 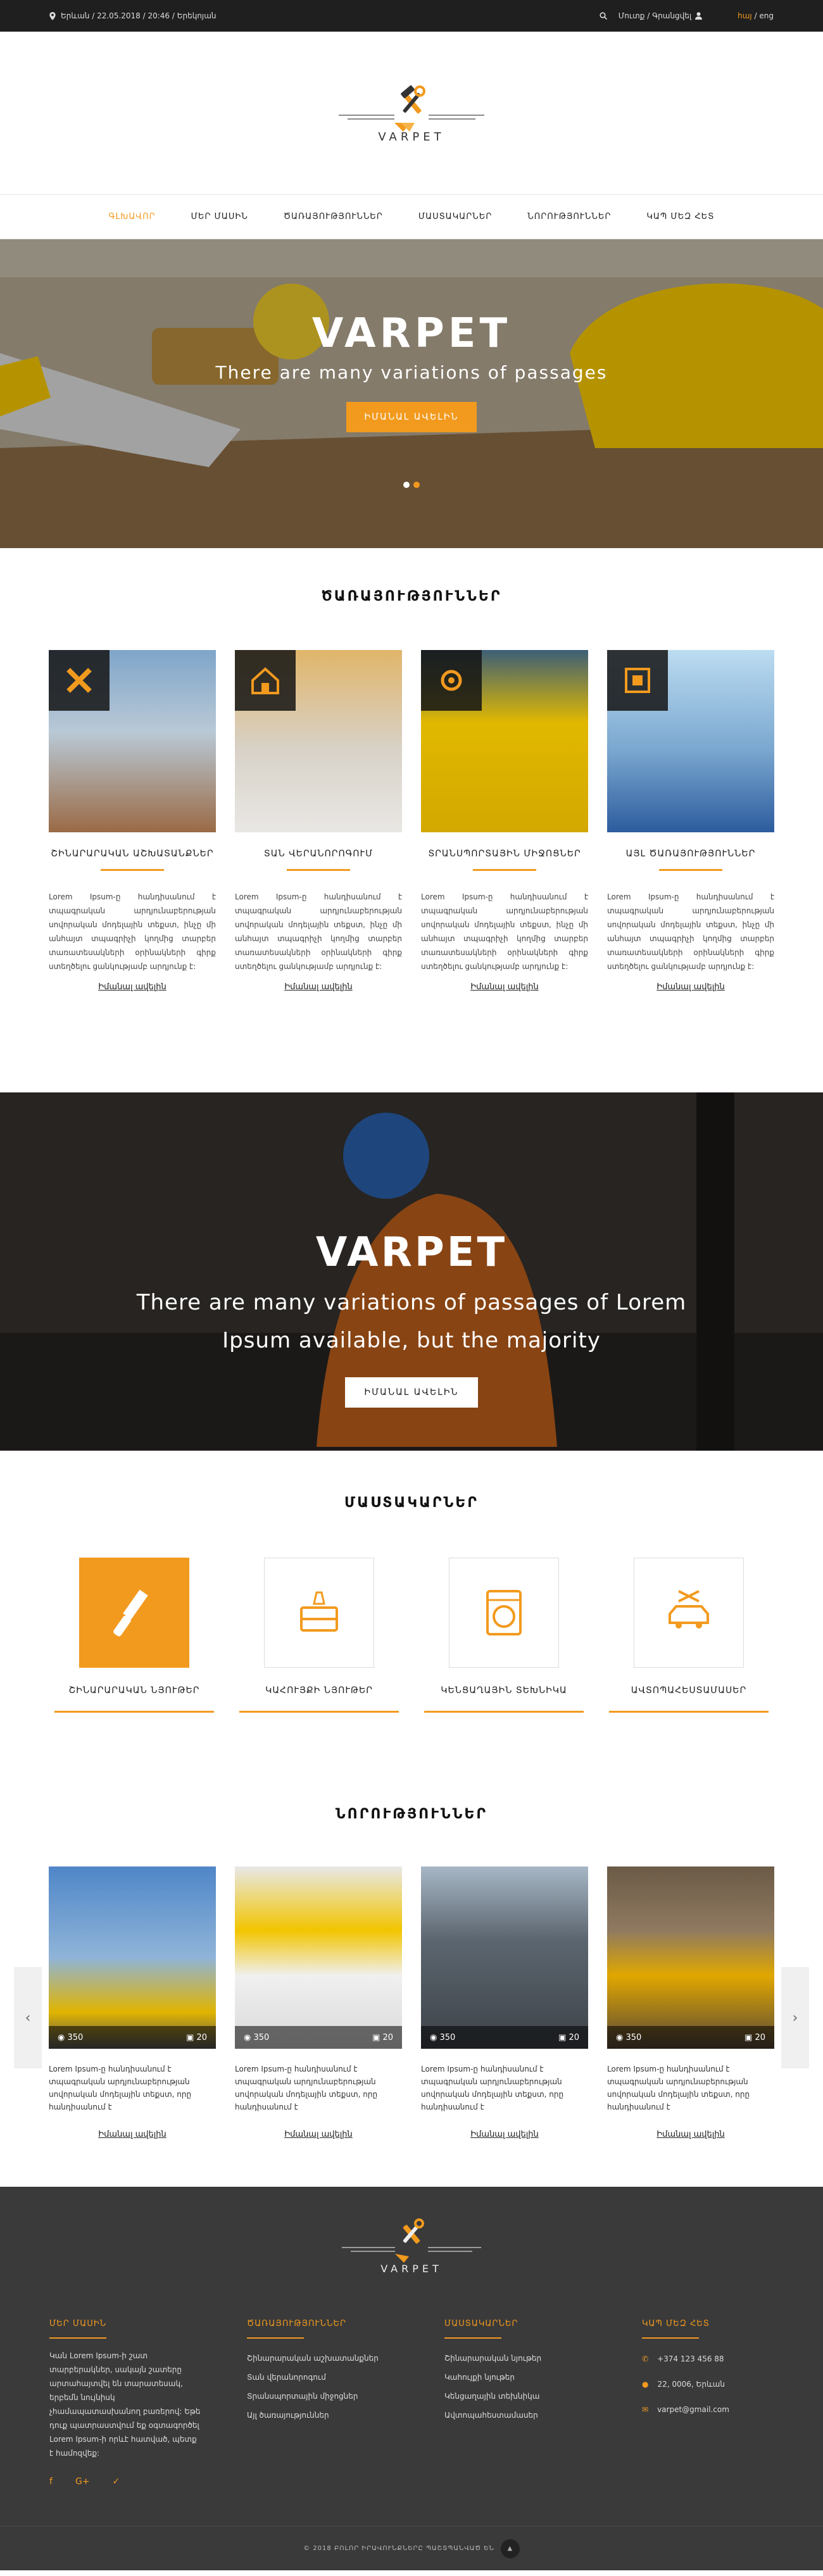 I want to click on footer-link: Կենցաղային տեխնիկա, so click(x=543, y=2396).